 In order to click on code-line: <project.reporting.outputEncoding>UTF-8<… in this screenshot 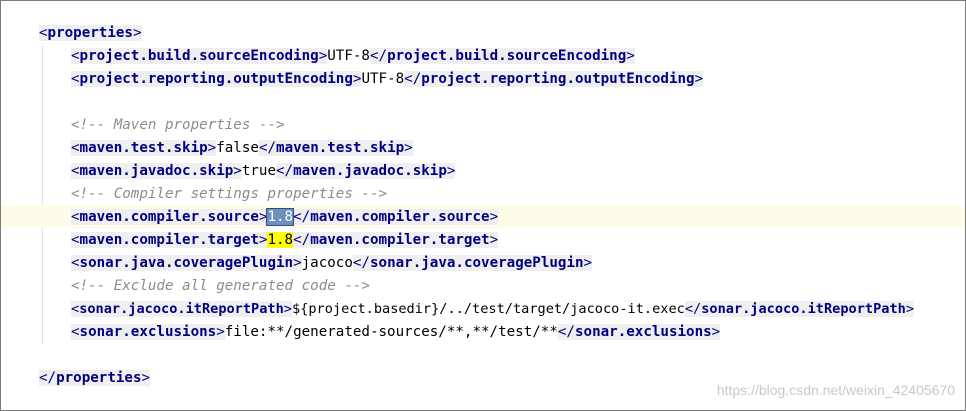, I will do `click(483, 79)`.